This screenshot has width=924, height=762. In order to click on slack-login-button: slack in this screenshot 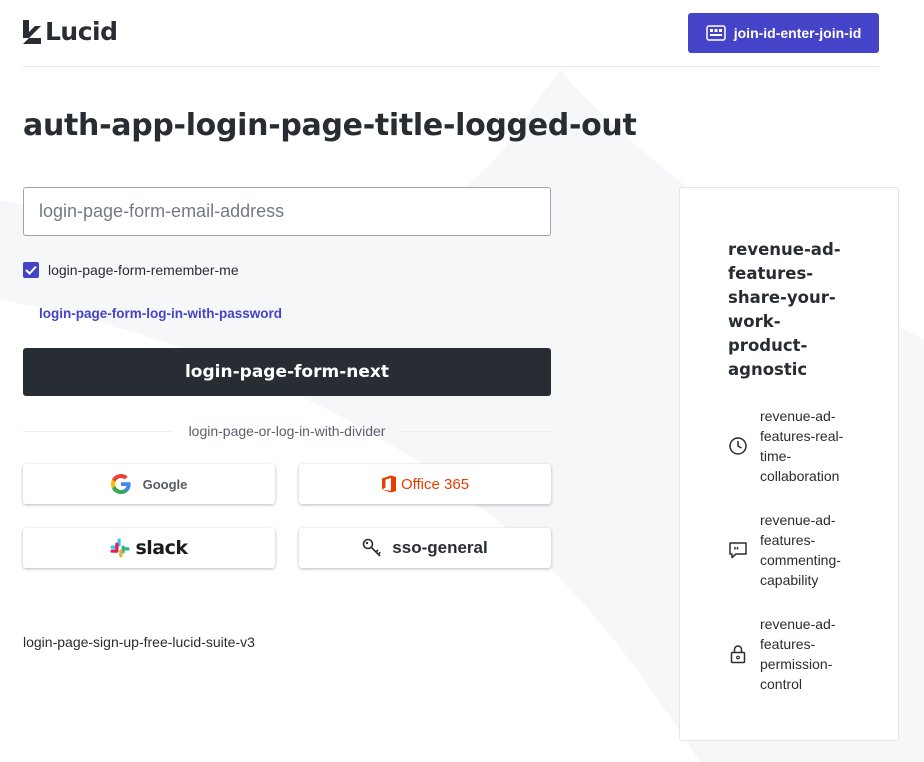, I will do `click(149, 548)`.